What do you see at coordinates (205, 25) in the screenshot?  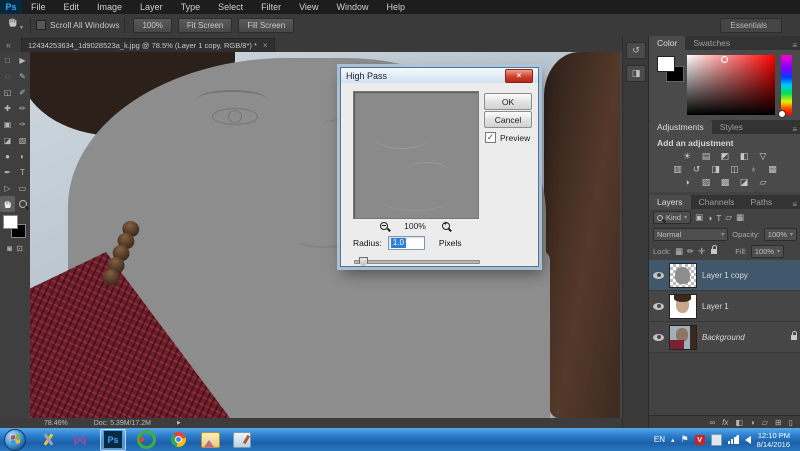 I see `fit-screen-button: Fit Screen` at bounding box center [205, 25].